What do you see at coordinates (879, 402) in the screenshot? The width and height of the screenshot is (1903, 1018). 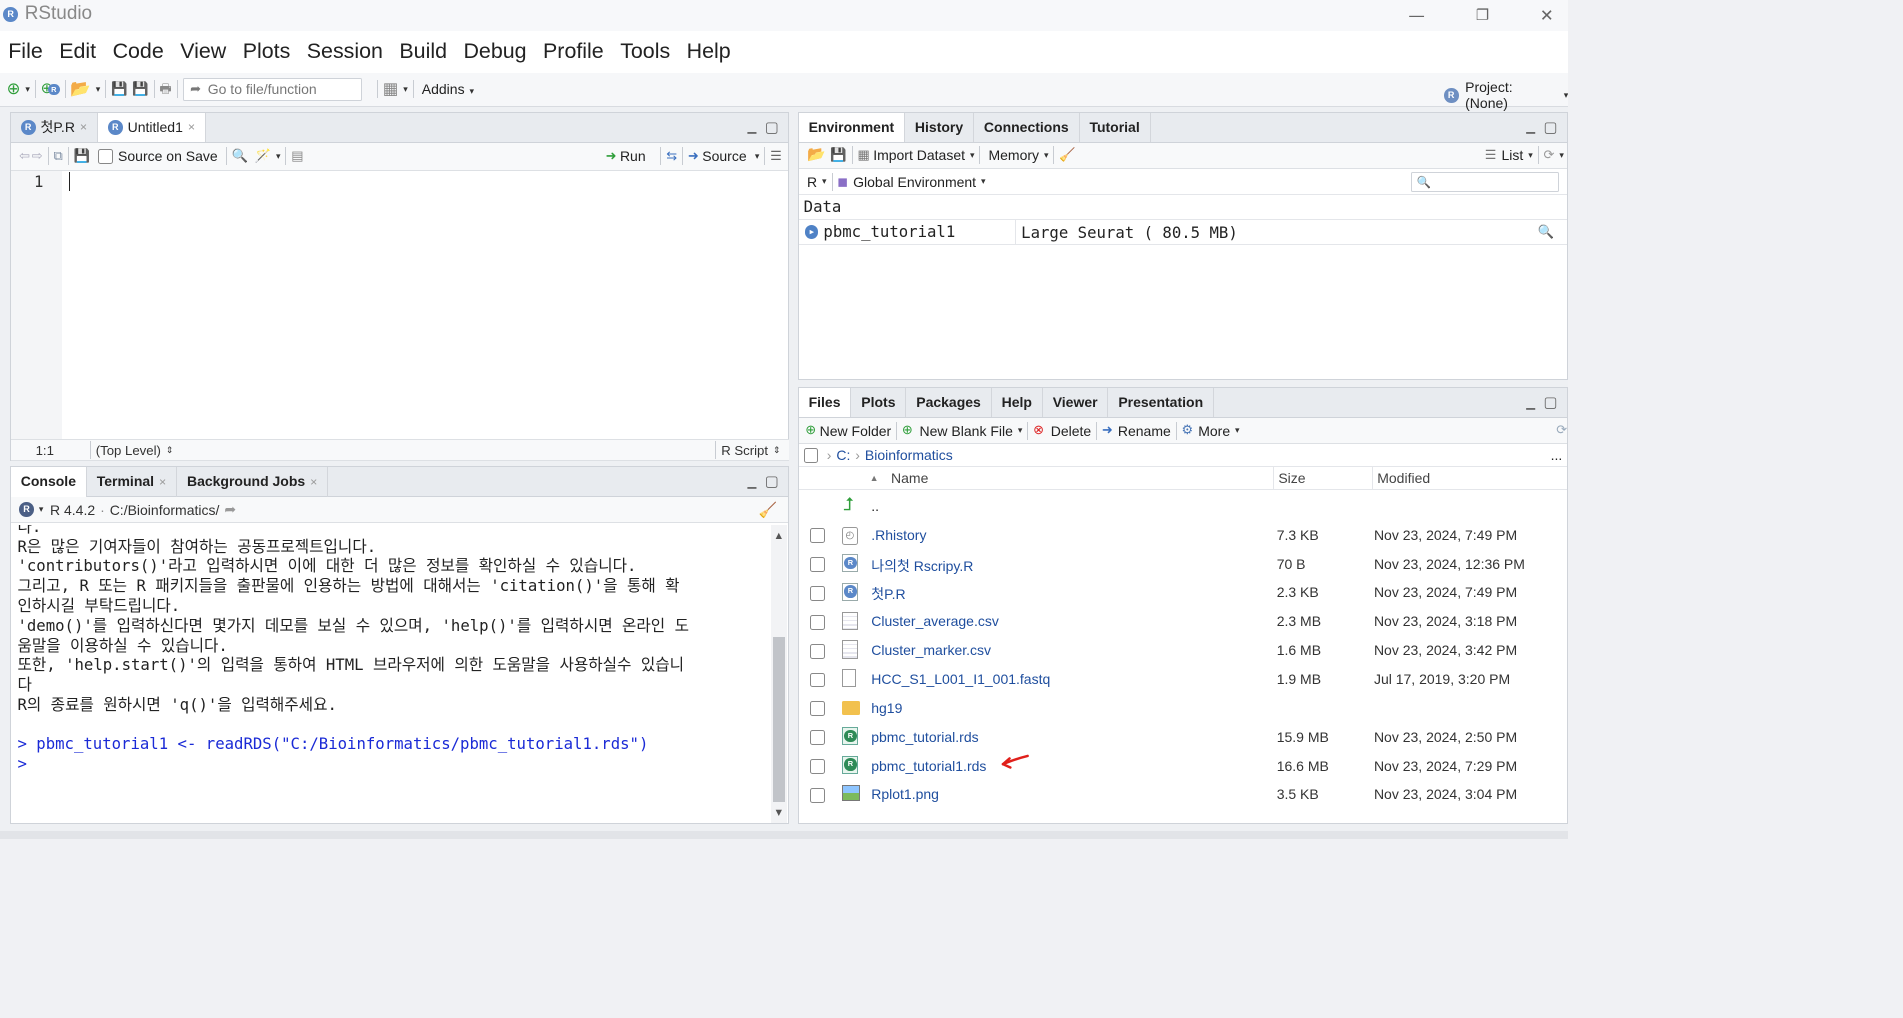 I see `tab-plots: Plots` at bounding box center [879, 402].